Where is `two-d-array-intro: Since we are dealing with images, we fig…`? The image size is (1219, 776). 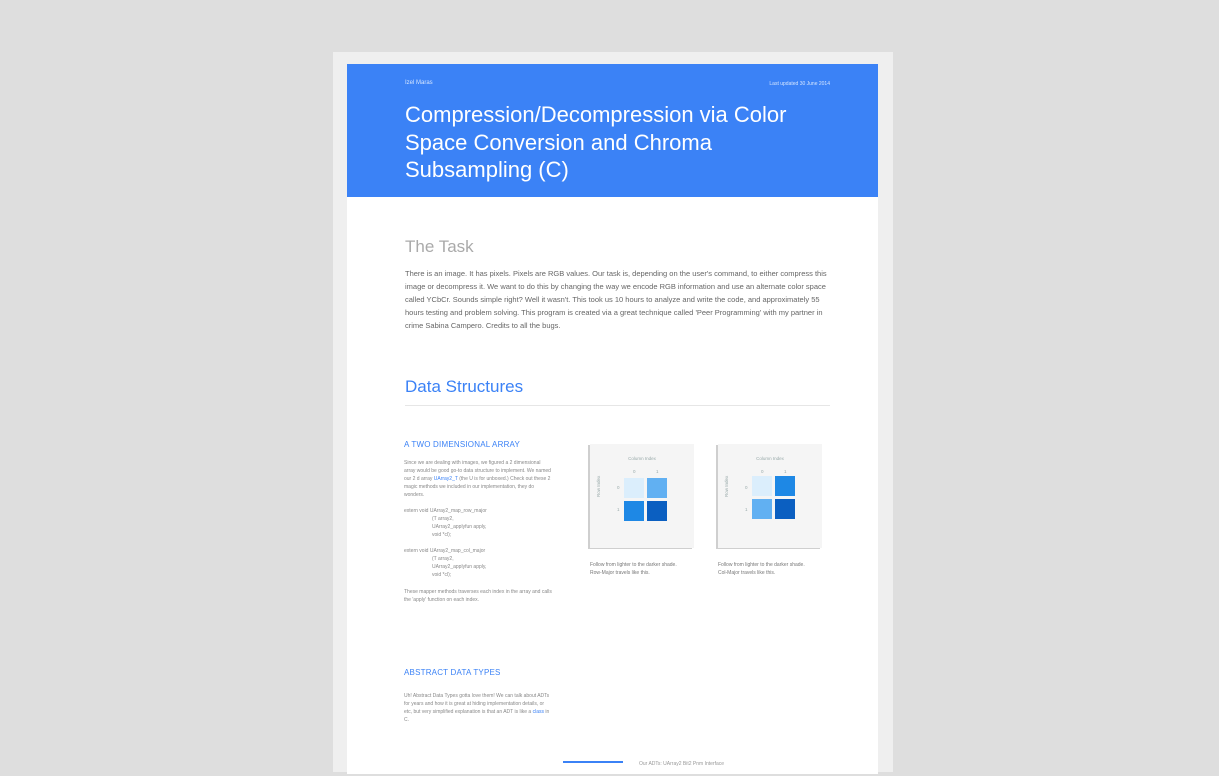
two-d-array-intro: Since we are dealing with images, we fig… is located at coordinates (478, 479).